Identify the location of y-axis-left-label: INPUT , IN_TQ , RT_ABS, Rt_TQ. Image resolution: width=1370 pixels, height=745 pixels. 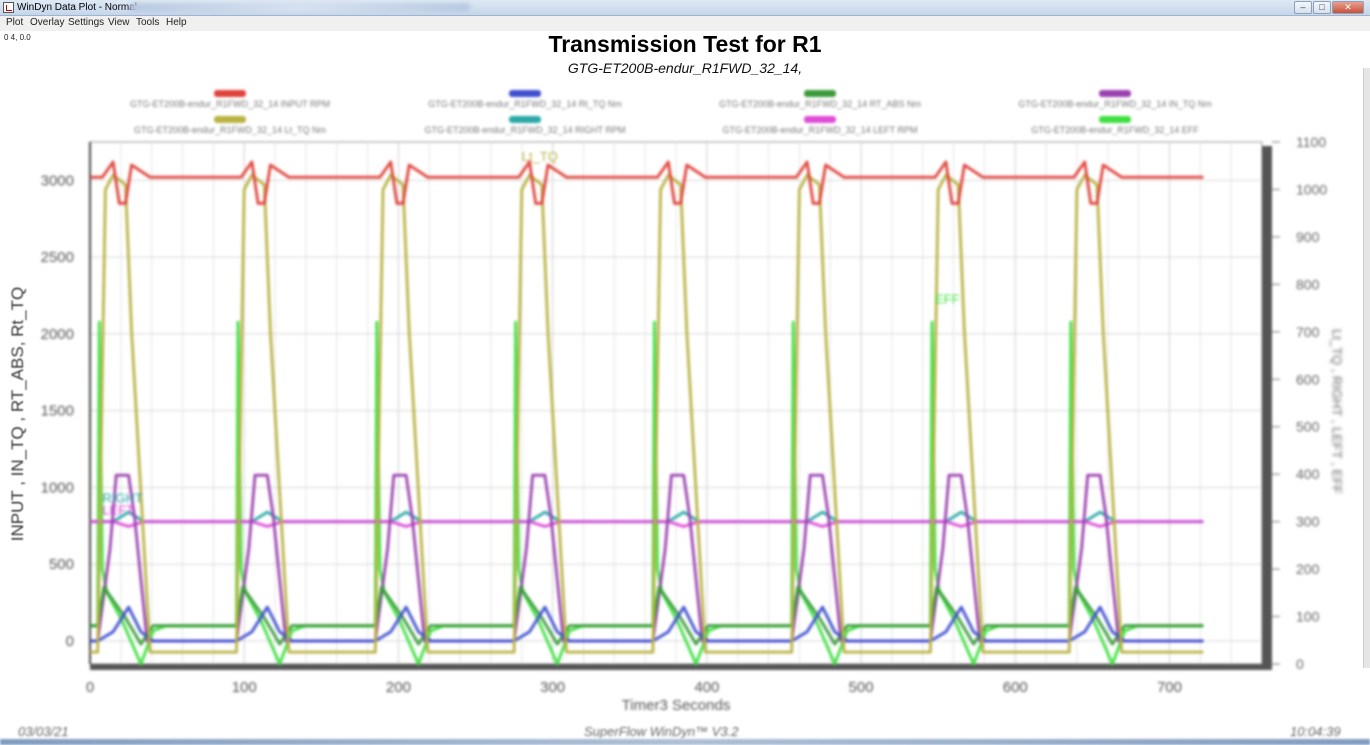
(17, 414).